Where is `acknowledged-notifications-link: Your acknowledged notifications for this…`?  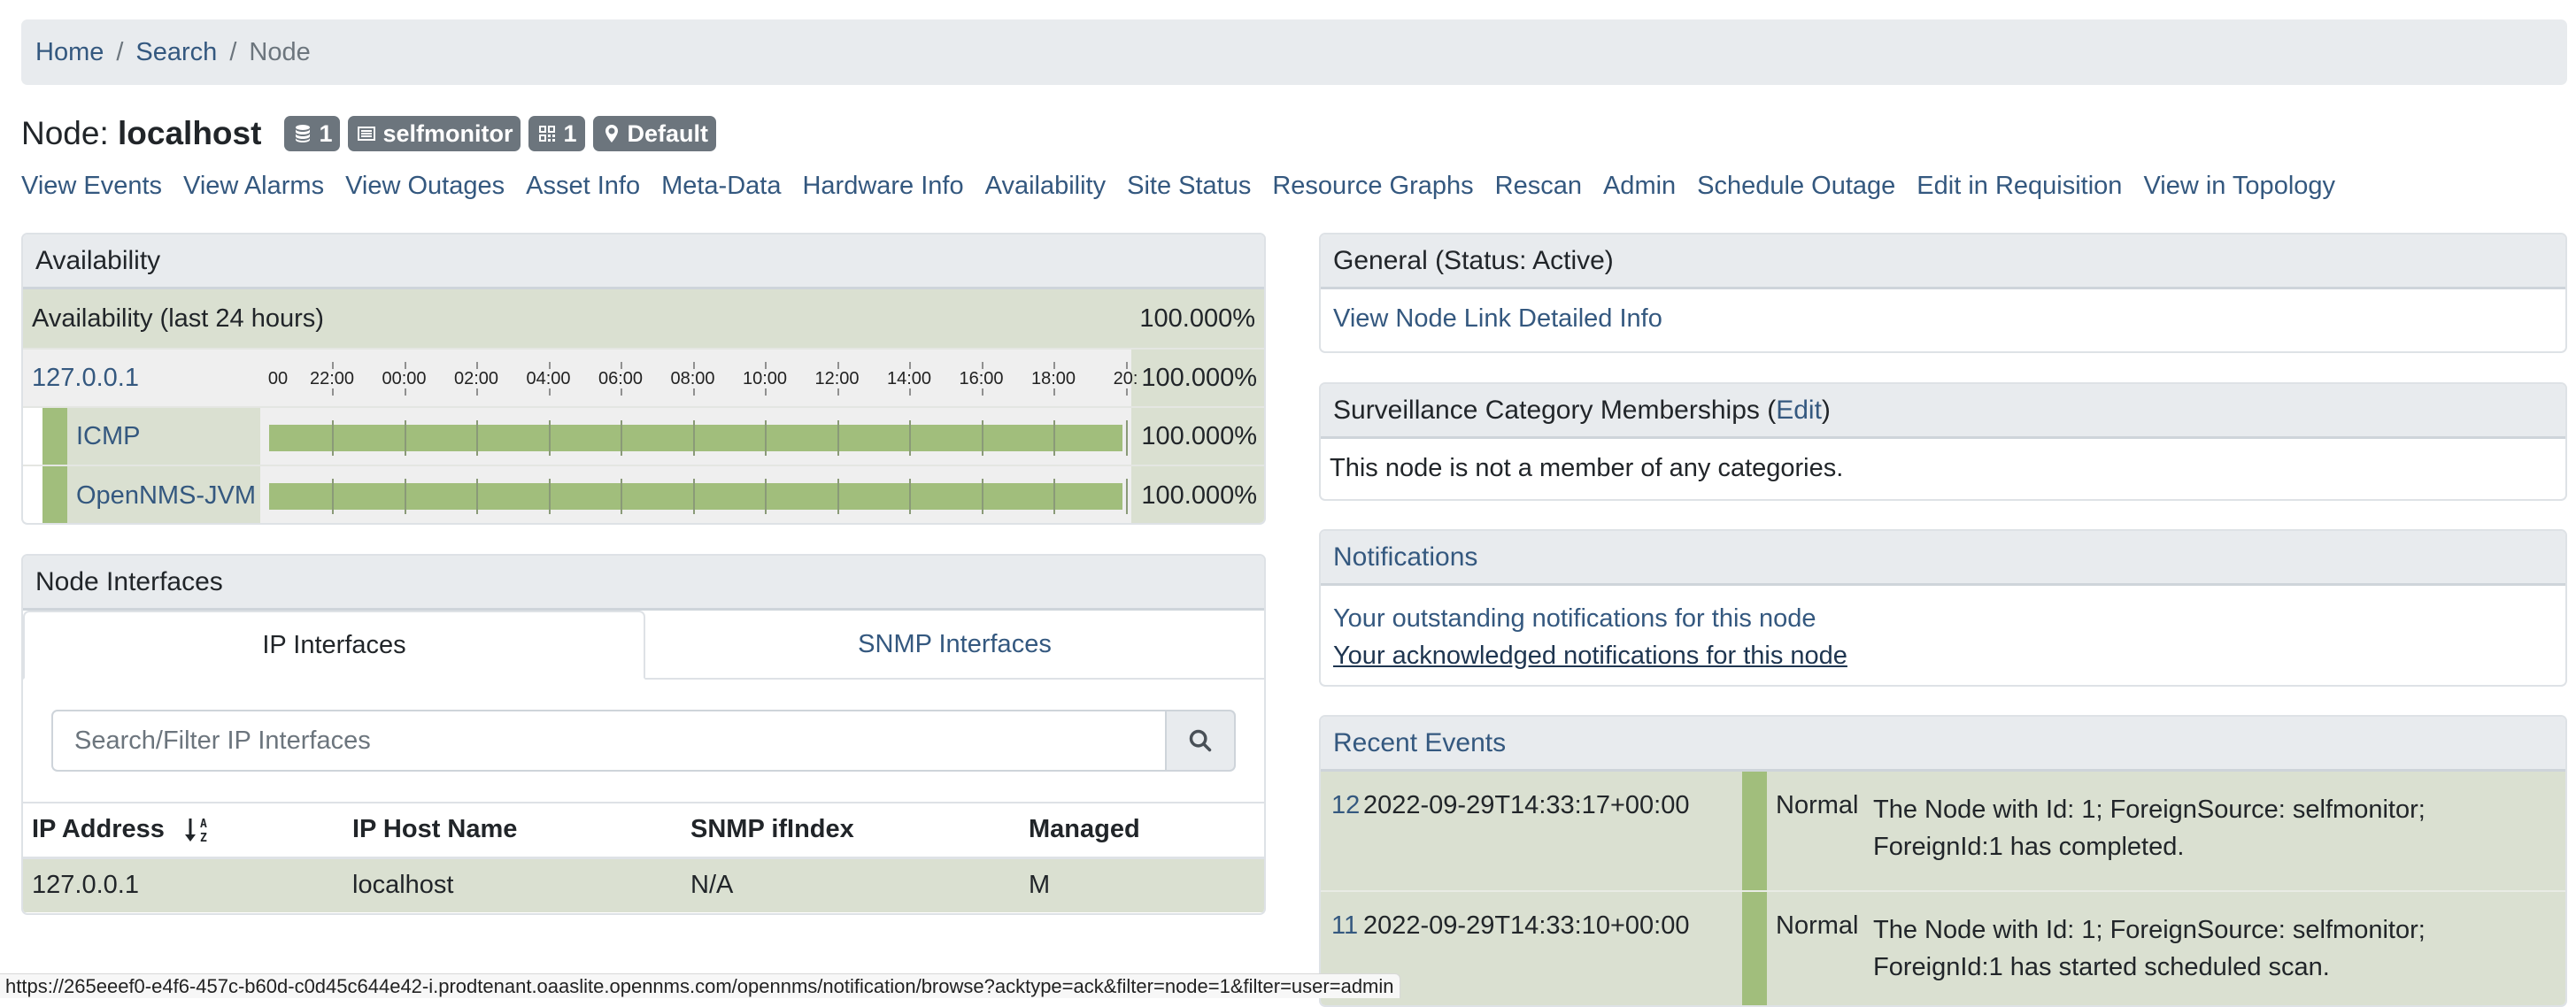 acknowledged-notifications-link: Your acknowledged notifications for this… is located at coordinates (1590, 656).